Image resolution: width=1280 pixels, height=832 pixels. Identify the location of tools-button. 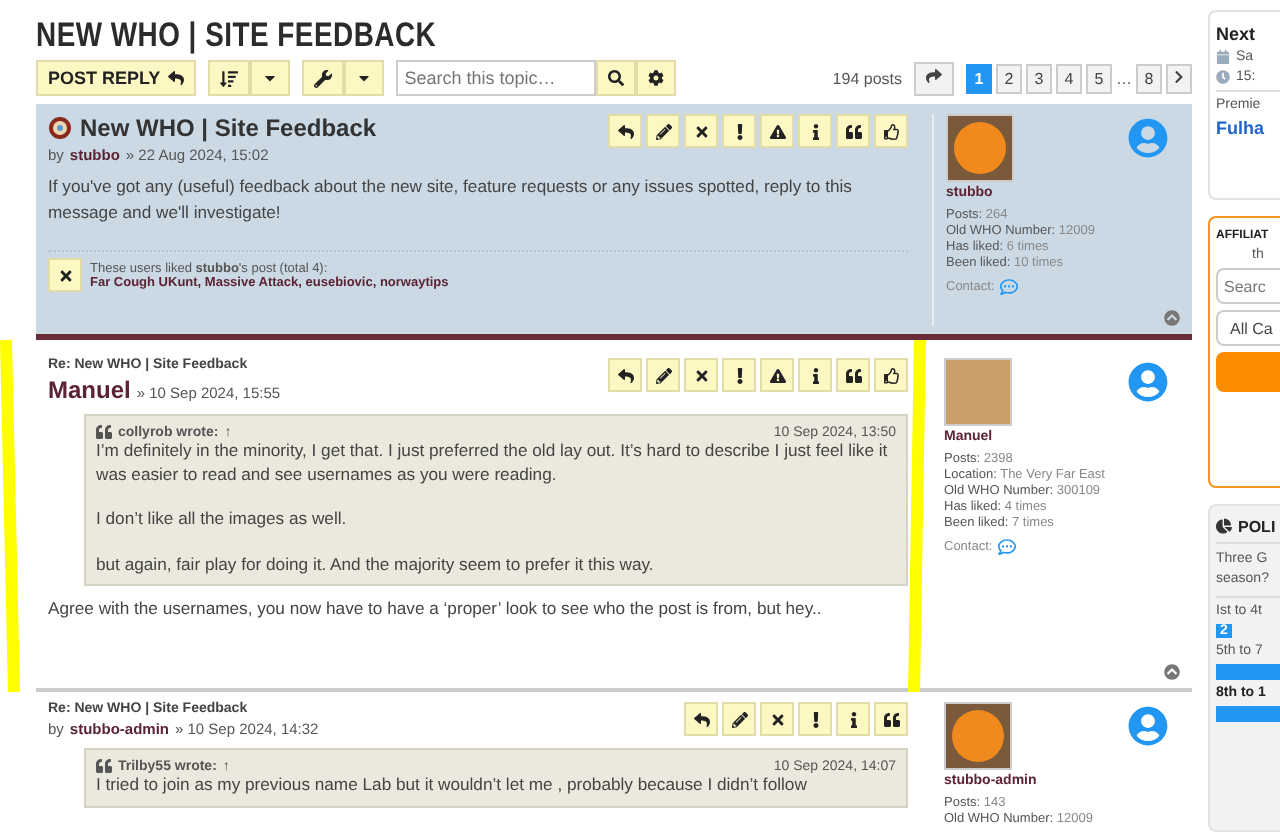
(323, 78).